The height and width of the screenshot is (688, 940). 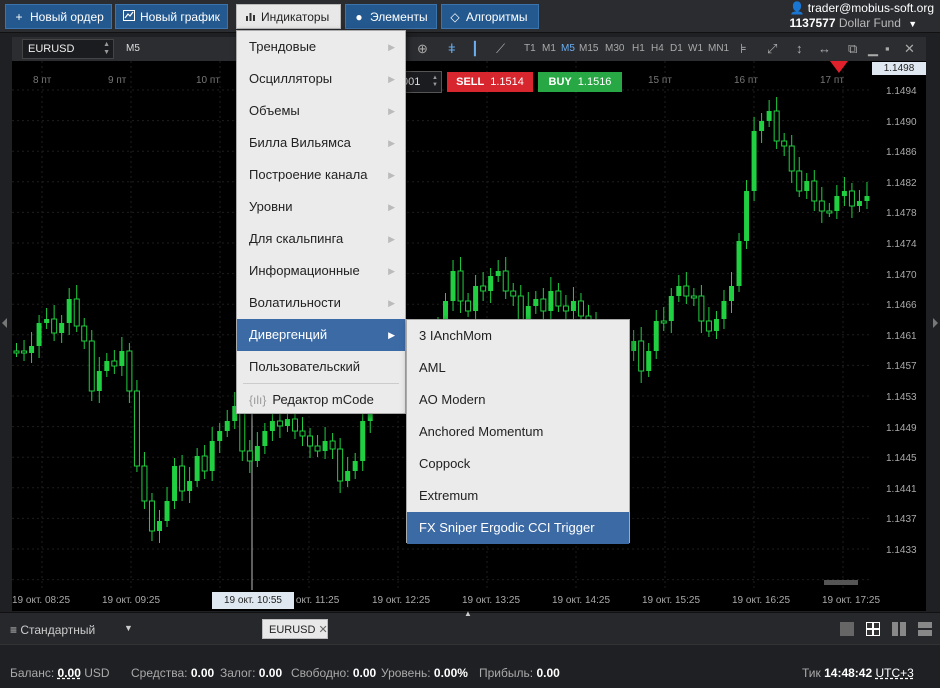 I want to click on indicators-button: Индикаторы, so click(x=288, y=16).